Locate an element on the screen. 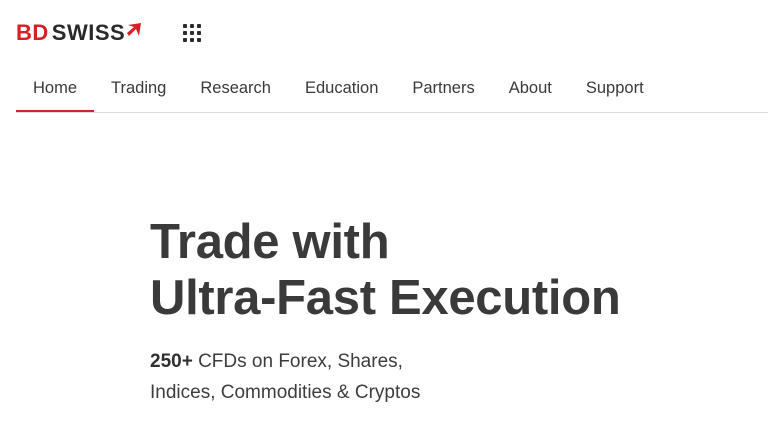 The width and height of the screenshot is (768, 429). hero-title-line2: Ultra-Fast Execution is located at coordinates (385, 298).